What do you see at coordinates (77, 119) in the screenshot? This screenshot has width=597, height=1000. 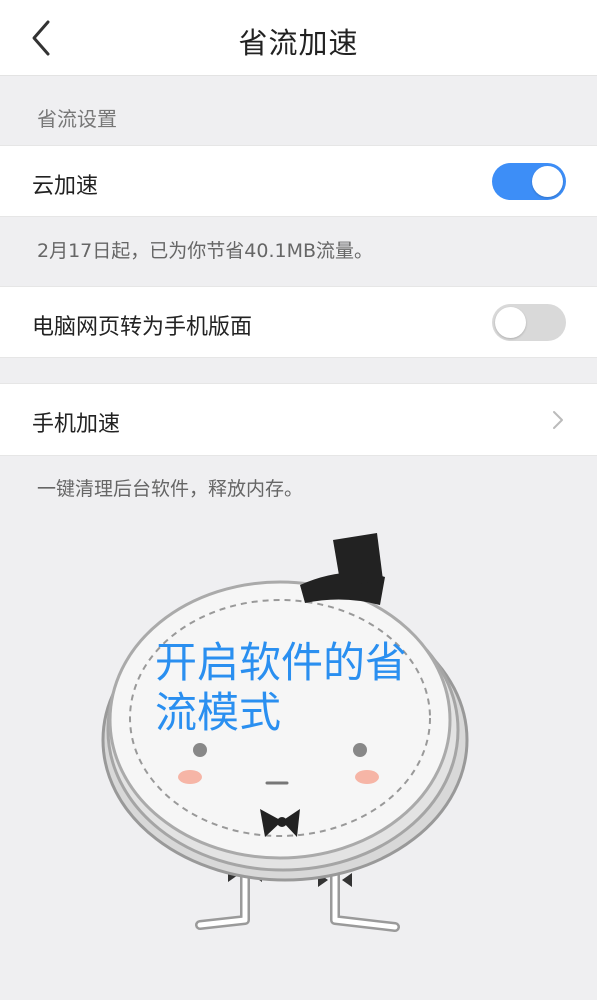 I see `section-label: 省流设置` at bounding box center [77, 119].